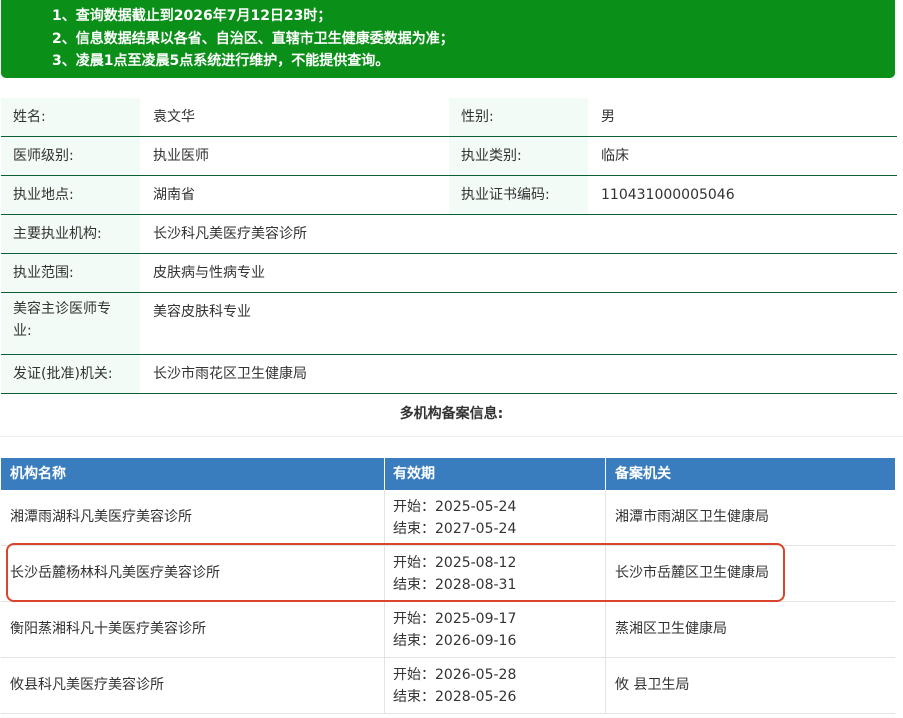  I want to click on info-row-issuer: 发证(批准)机关: 长沙市雨花区卫生健康局, so click(449, 374).